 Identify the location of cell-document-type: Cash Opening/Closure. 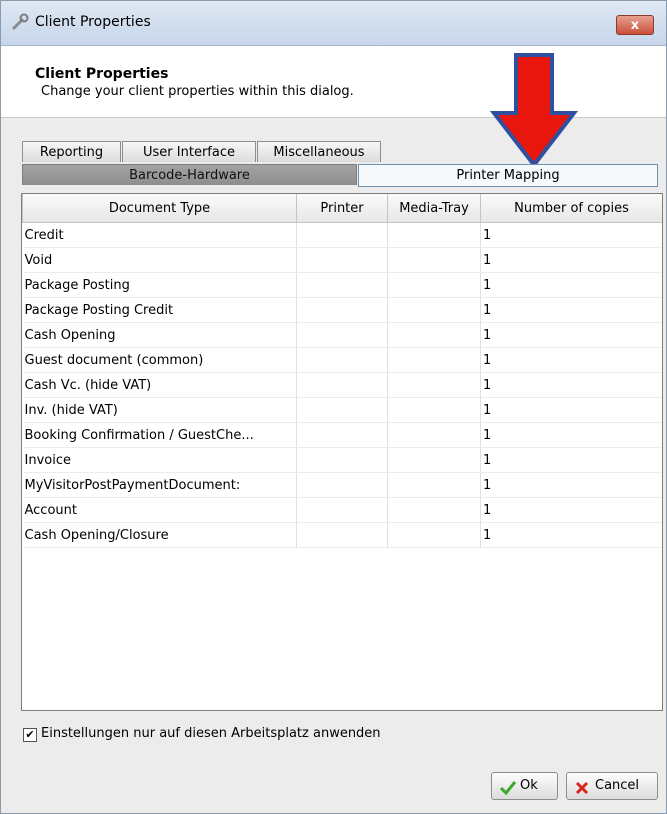
(159, 535).